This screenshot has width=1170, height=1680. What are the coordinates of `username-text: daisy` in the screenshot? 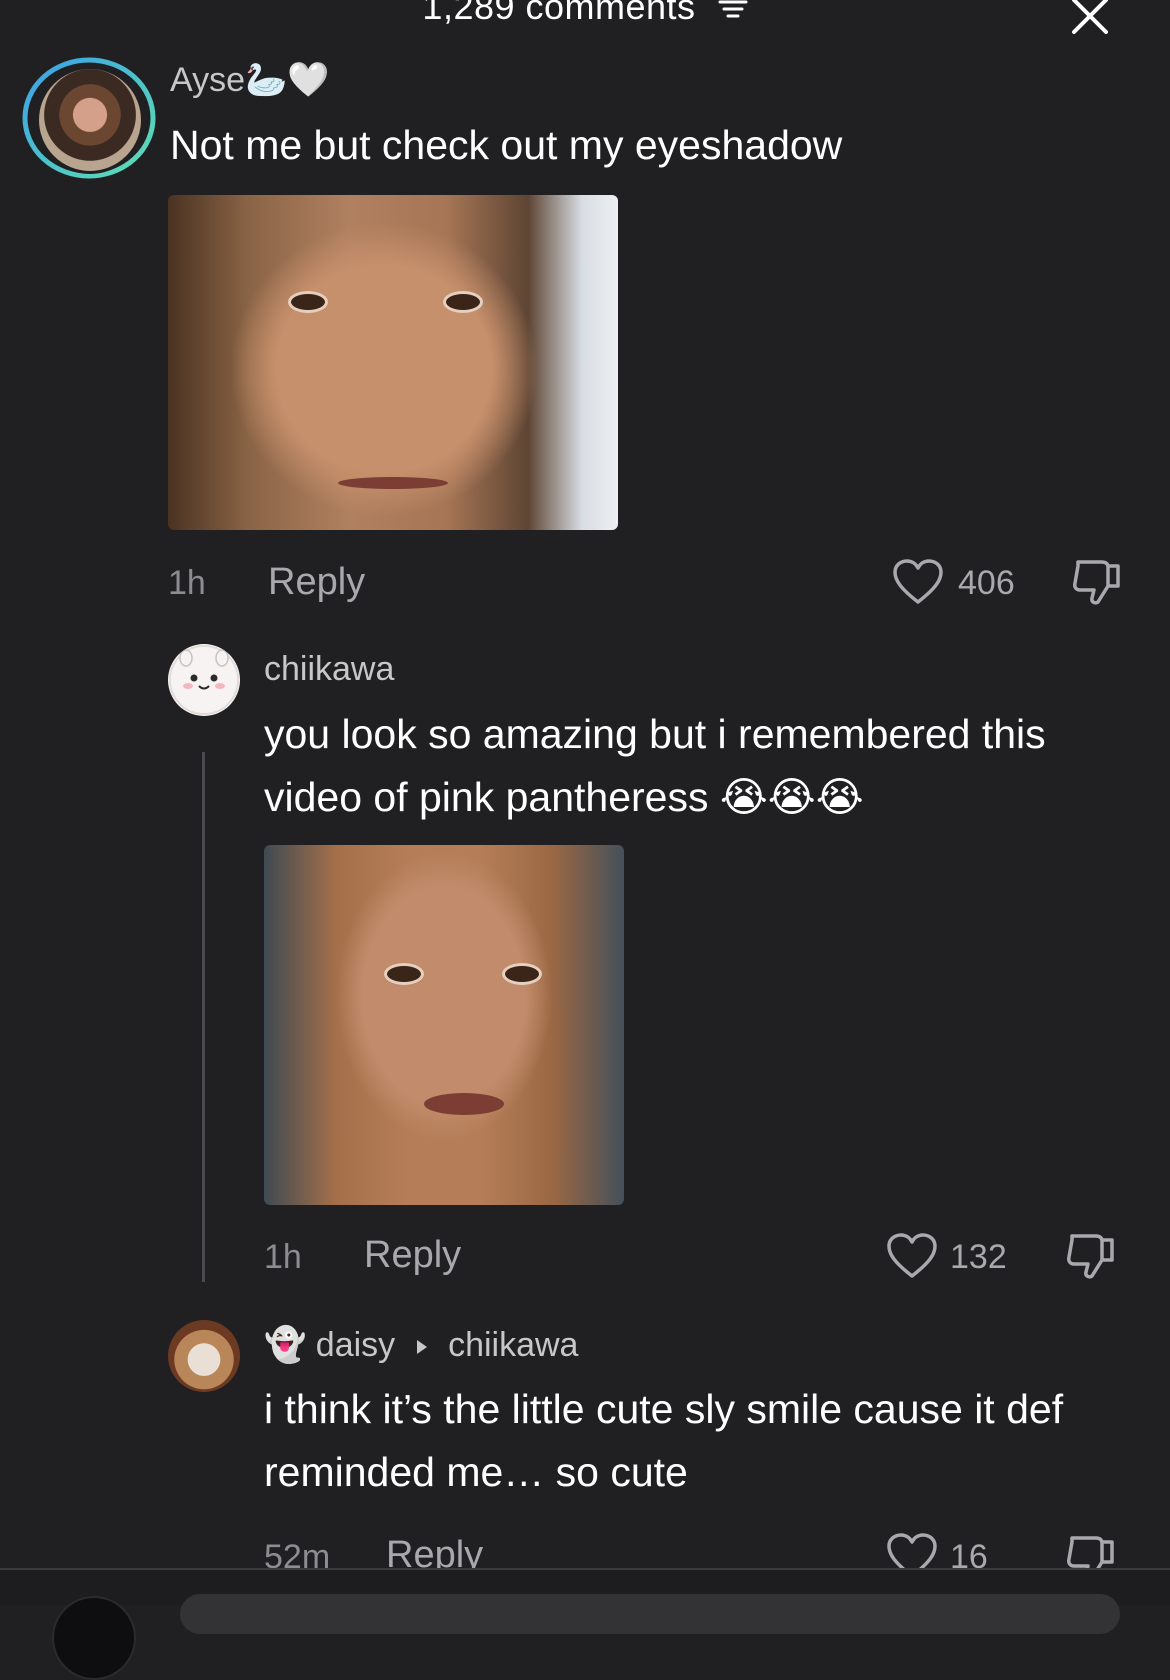 It's located at (355, 1345).